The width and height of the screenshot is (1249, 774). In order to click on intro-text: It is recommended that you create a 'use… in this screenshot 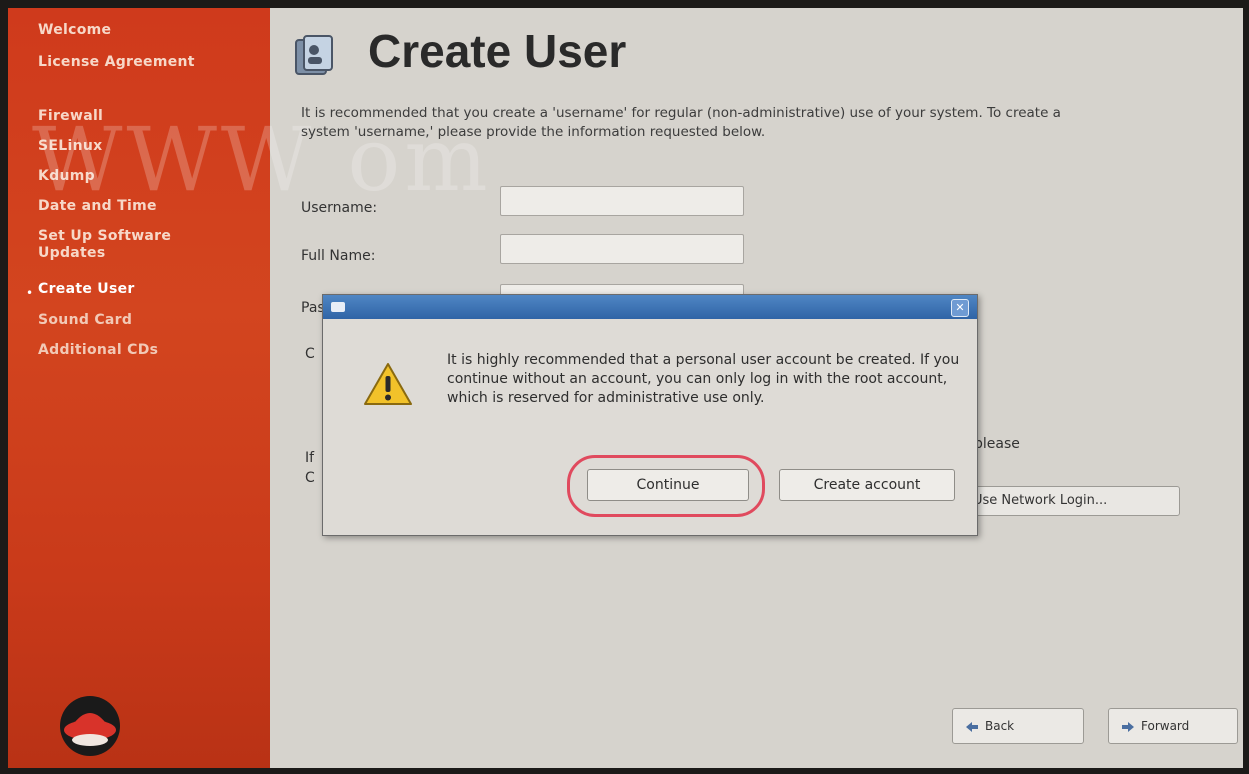, I will do `click(681, 122)`.